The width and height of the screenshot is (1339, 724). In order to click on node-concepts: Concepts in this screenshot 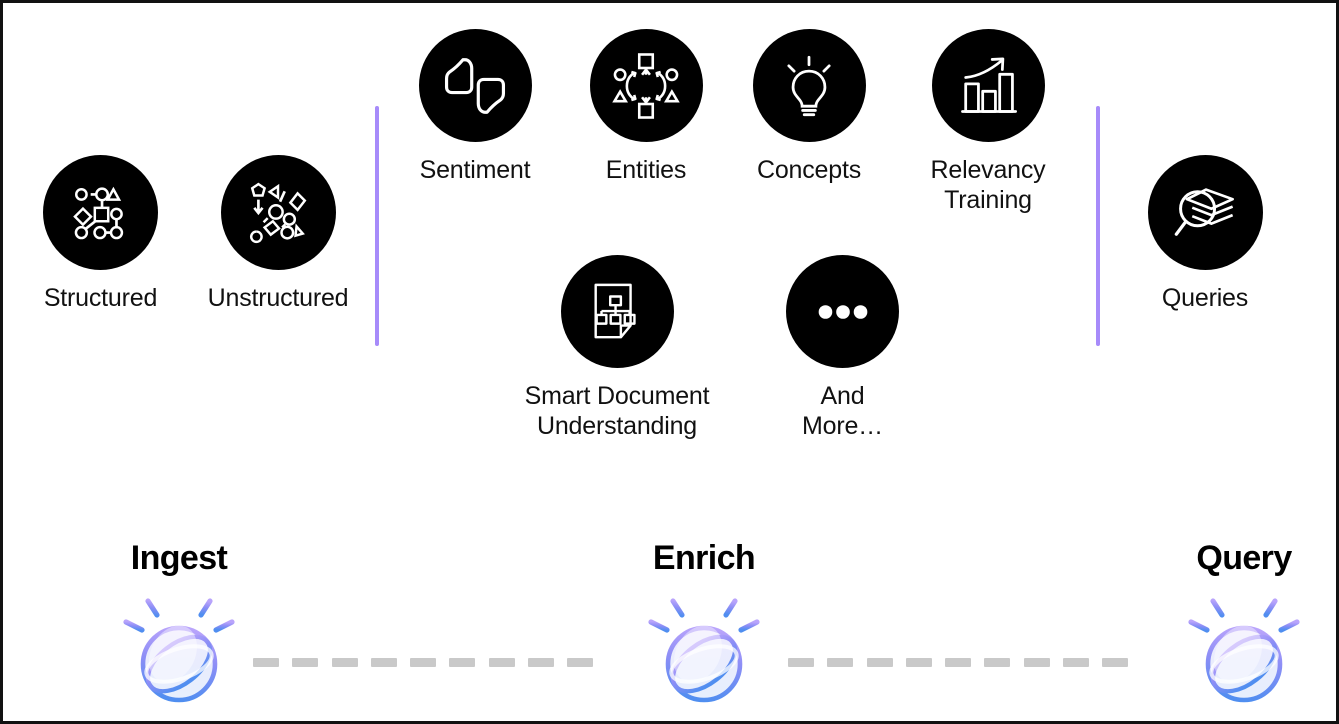, I will do `click(809, 107)`.